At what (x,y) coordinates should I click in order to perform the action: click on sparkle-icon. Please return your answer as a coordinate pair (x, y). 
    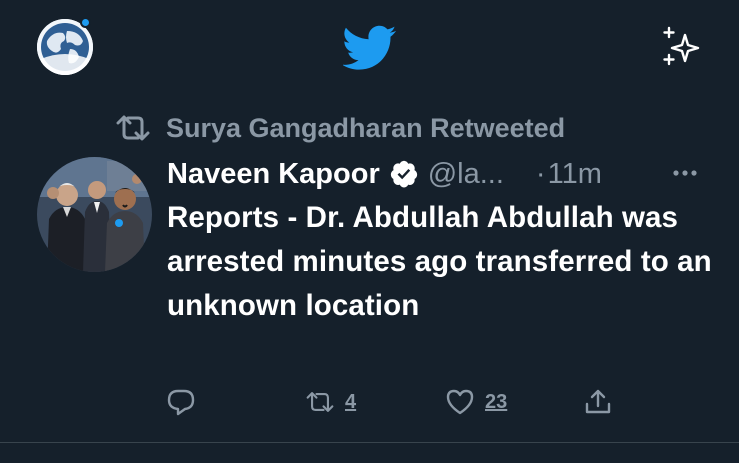
    Looking at the image, I should click on (682, 47).